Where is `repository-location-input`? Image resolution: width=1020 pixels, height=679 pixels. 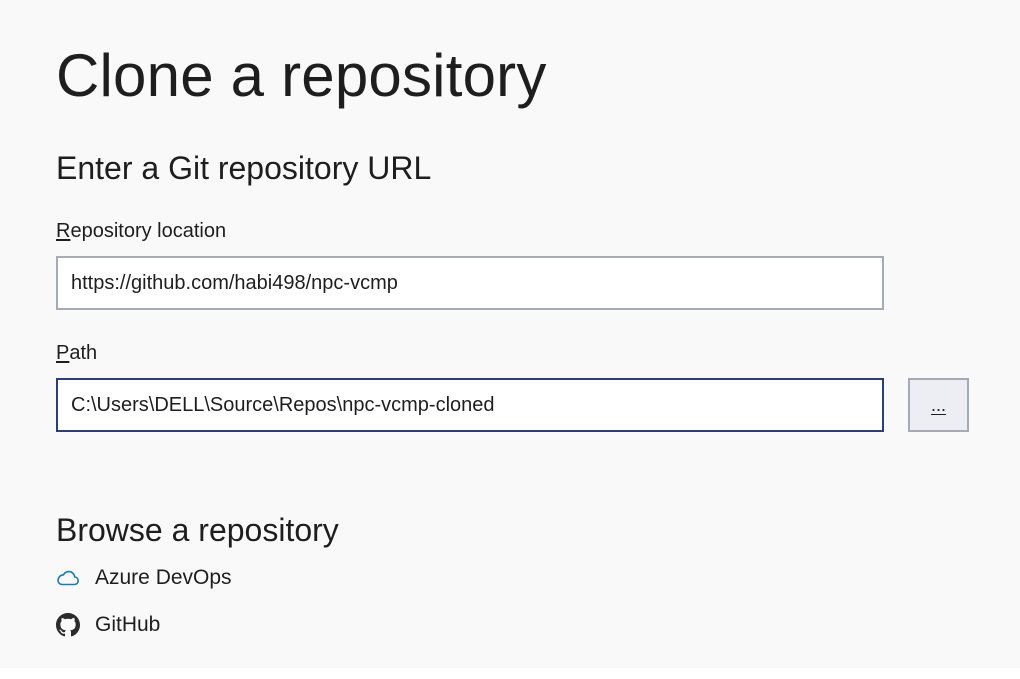
repository-location-input is located at coordinates (470, 283).